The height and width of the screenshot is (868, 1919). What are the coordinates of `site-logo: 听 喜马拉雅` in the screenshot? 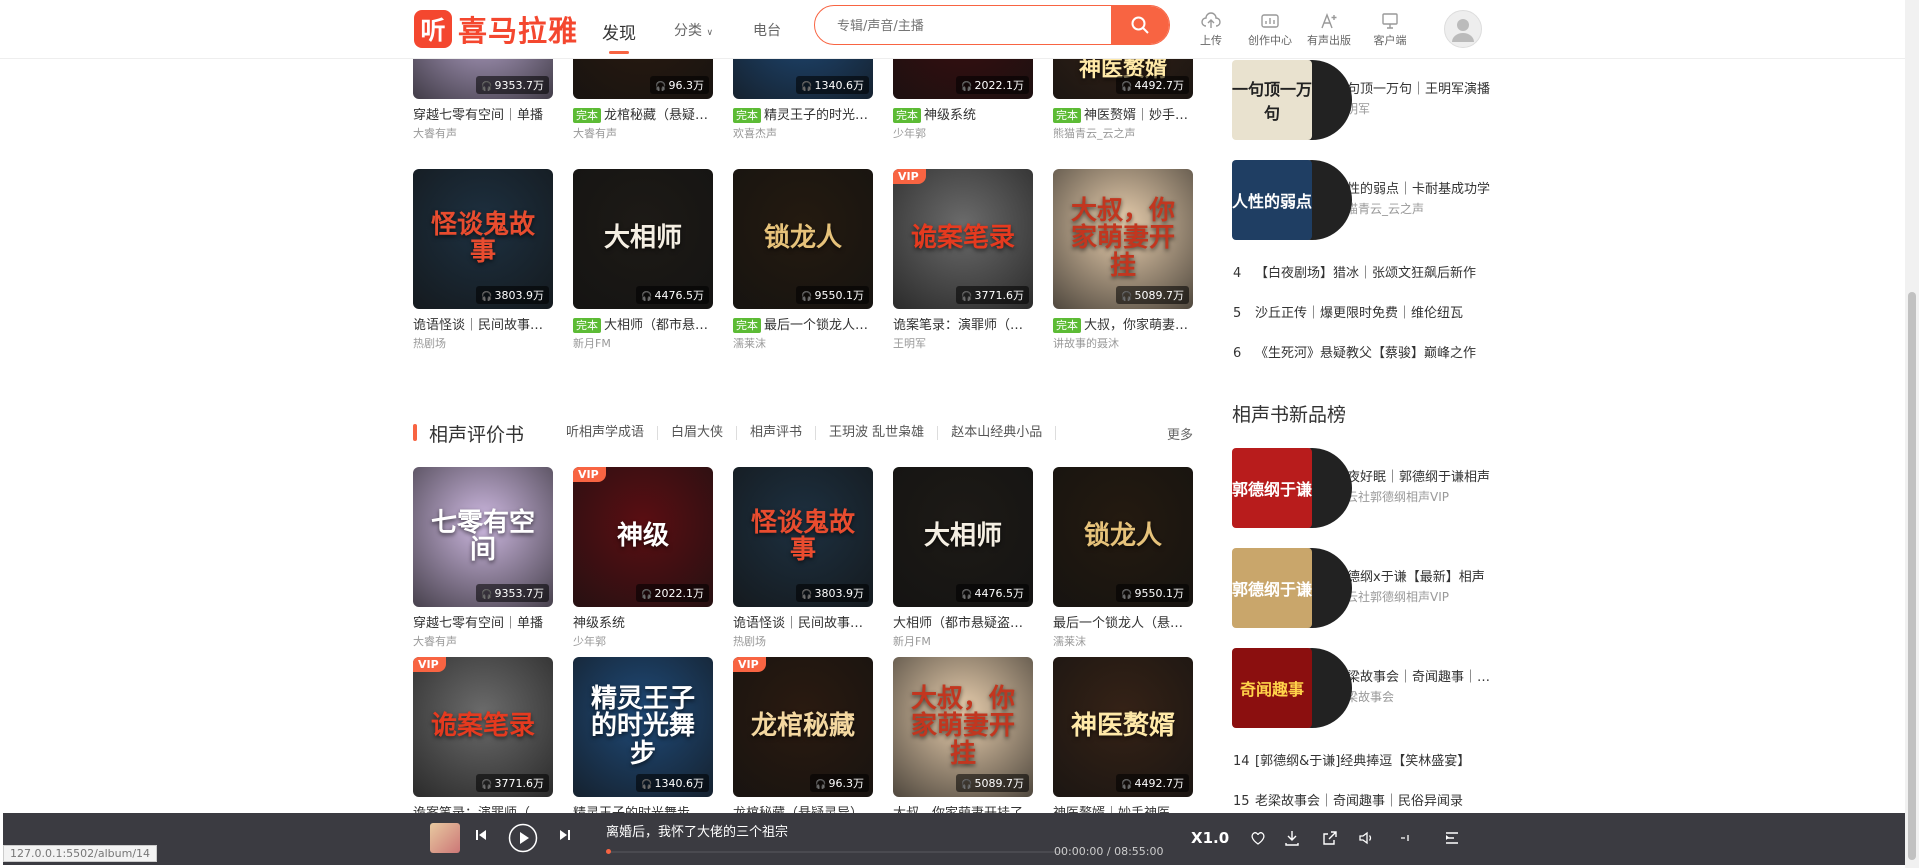 It's located at (496, 29).